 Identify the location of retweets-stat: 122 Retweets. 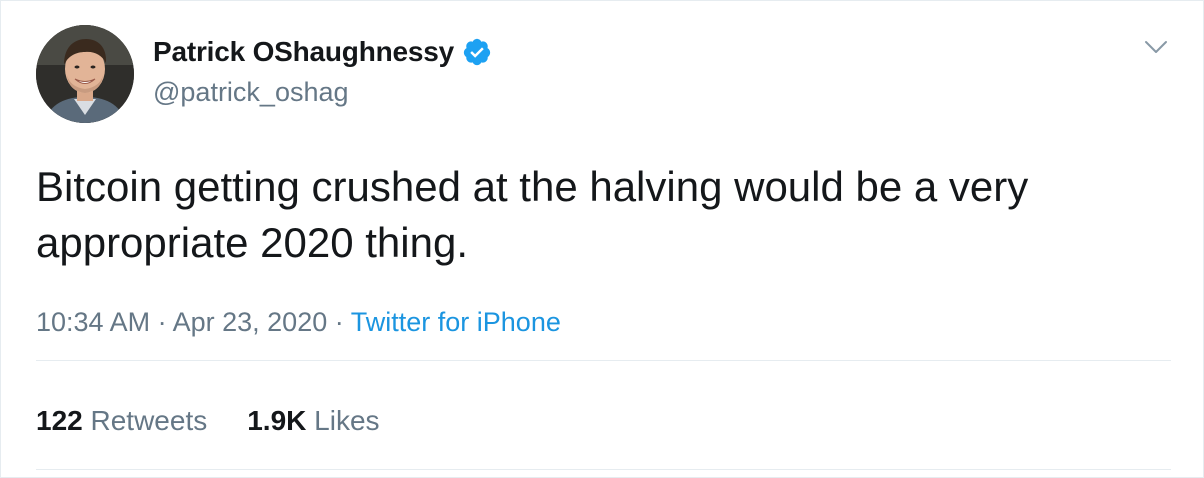
(121, 421).